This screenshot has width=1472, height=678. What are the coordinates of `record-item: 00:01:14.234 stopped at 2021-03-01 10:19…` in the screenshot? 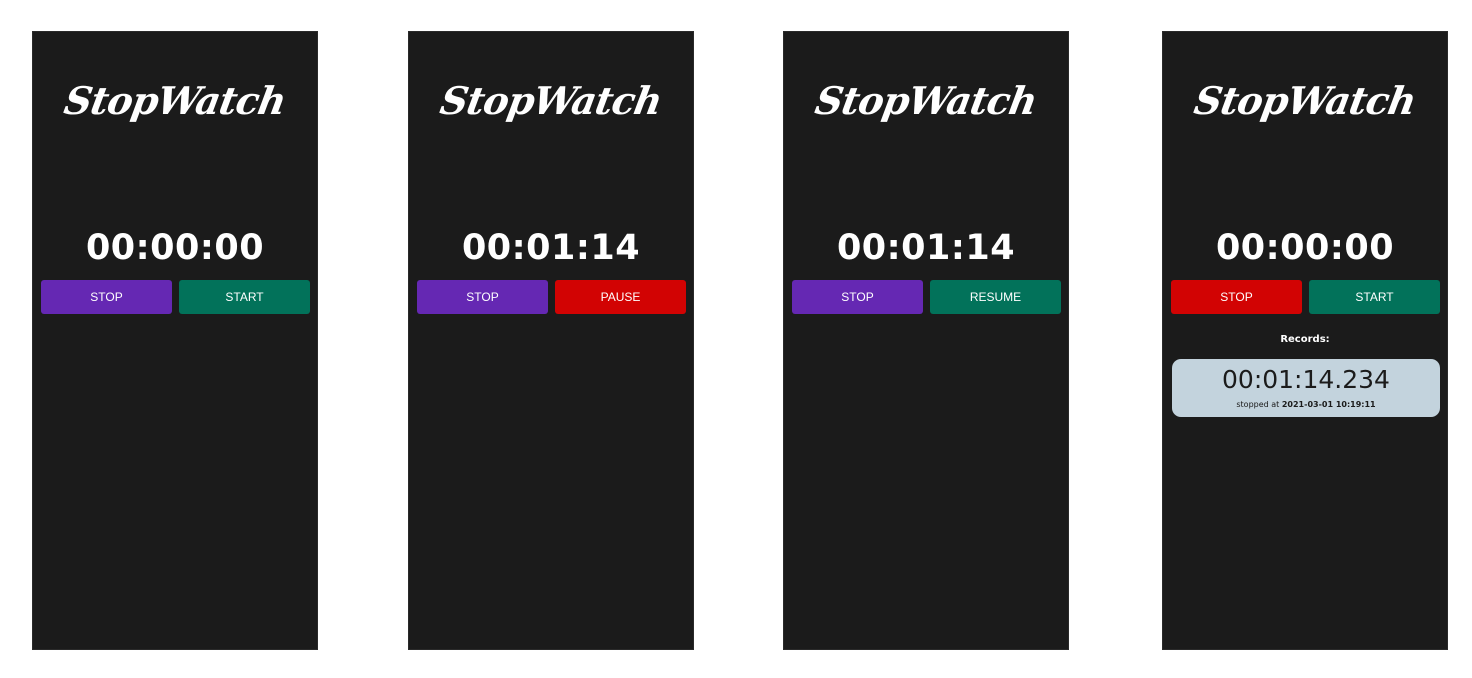 It's located at (1306, 388).